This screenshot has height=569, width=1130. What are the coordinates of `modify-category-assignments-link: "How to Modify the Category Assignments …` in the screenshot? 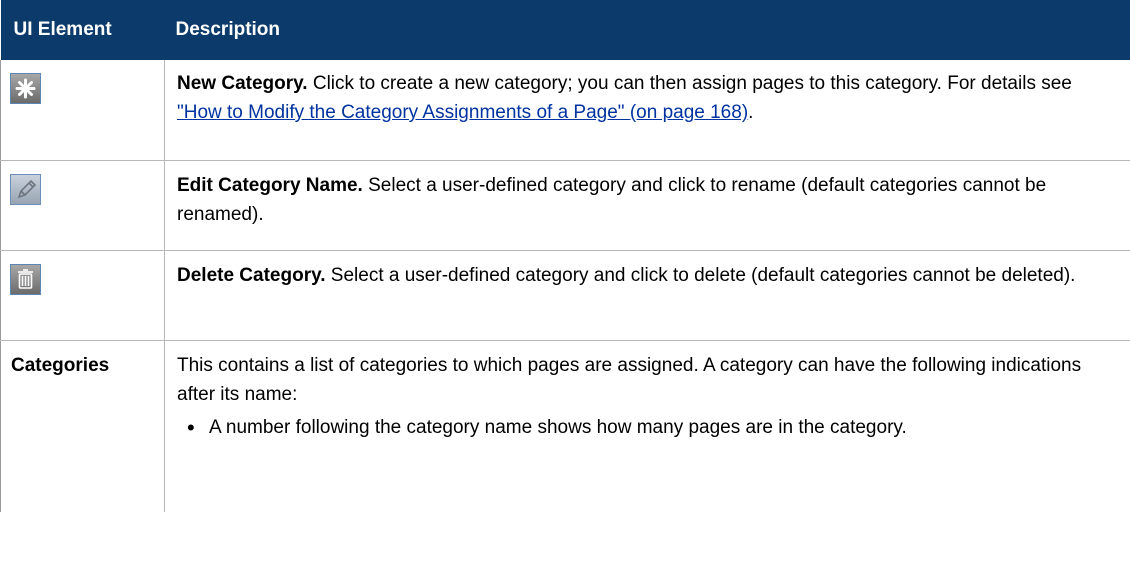 It's located at (462, 112).